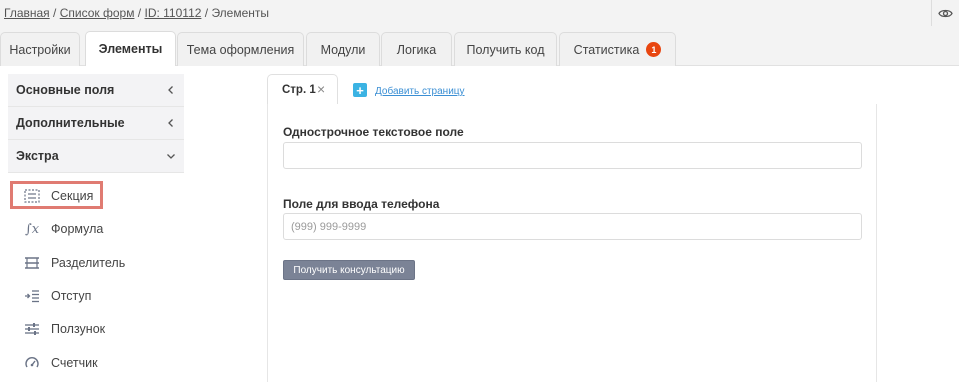 This screenshot has width=959, height=382. I want to click on tab-logic: Логика, so click(416, 49).